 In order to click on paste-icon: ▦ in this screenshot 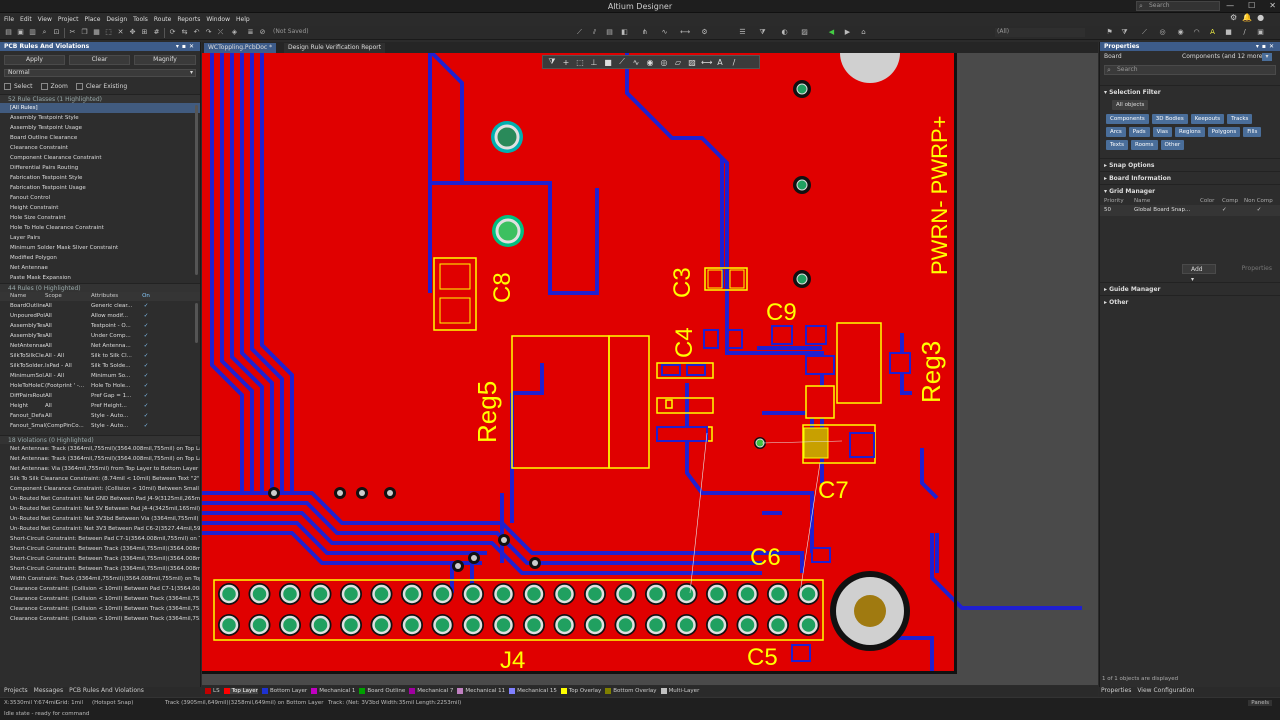, I will do `click(96, 32)`.